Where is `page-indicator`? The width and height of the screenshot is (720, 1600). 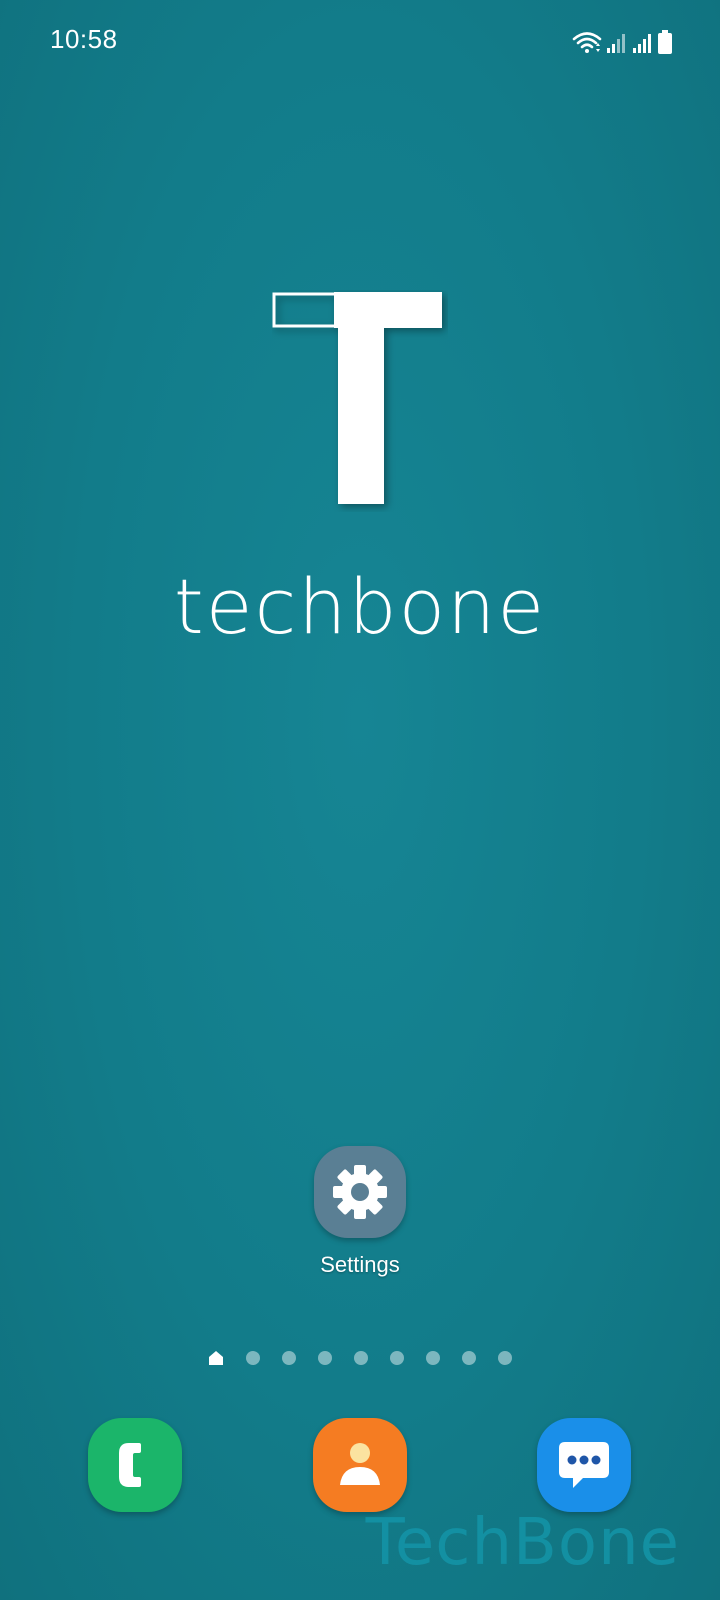 page-indicator is located at coordinates (360, 1358).